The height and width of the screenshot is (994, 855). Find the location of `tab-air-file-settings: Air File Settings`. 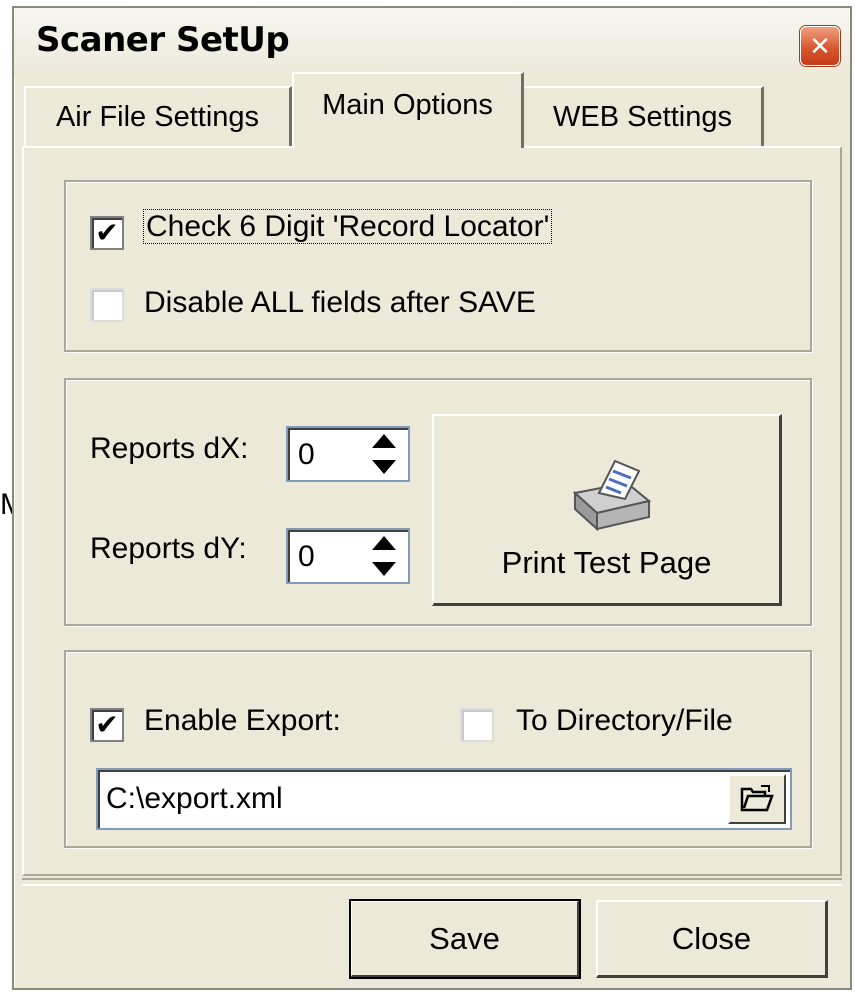

tab-air-file-settings: Air File Settings is located at coordinates (158, 116).